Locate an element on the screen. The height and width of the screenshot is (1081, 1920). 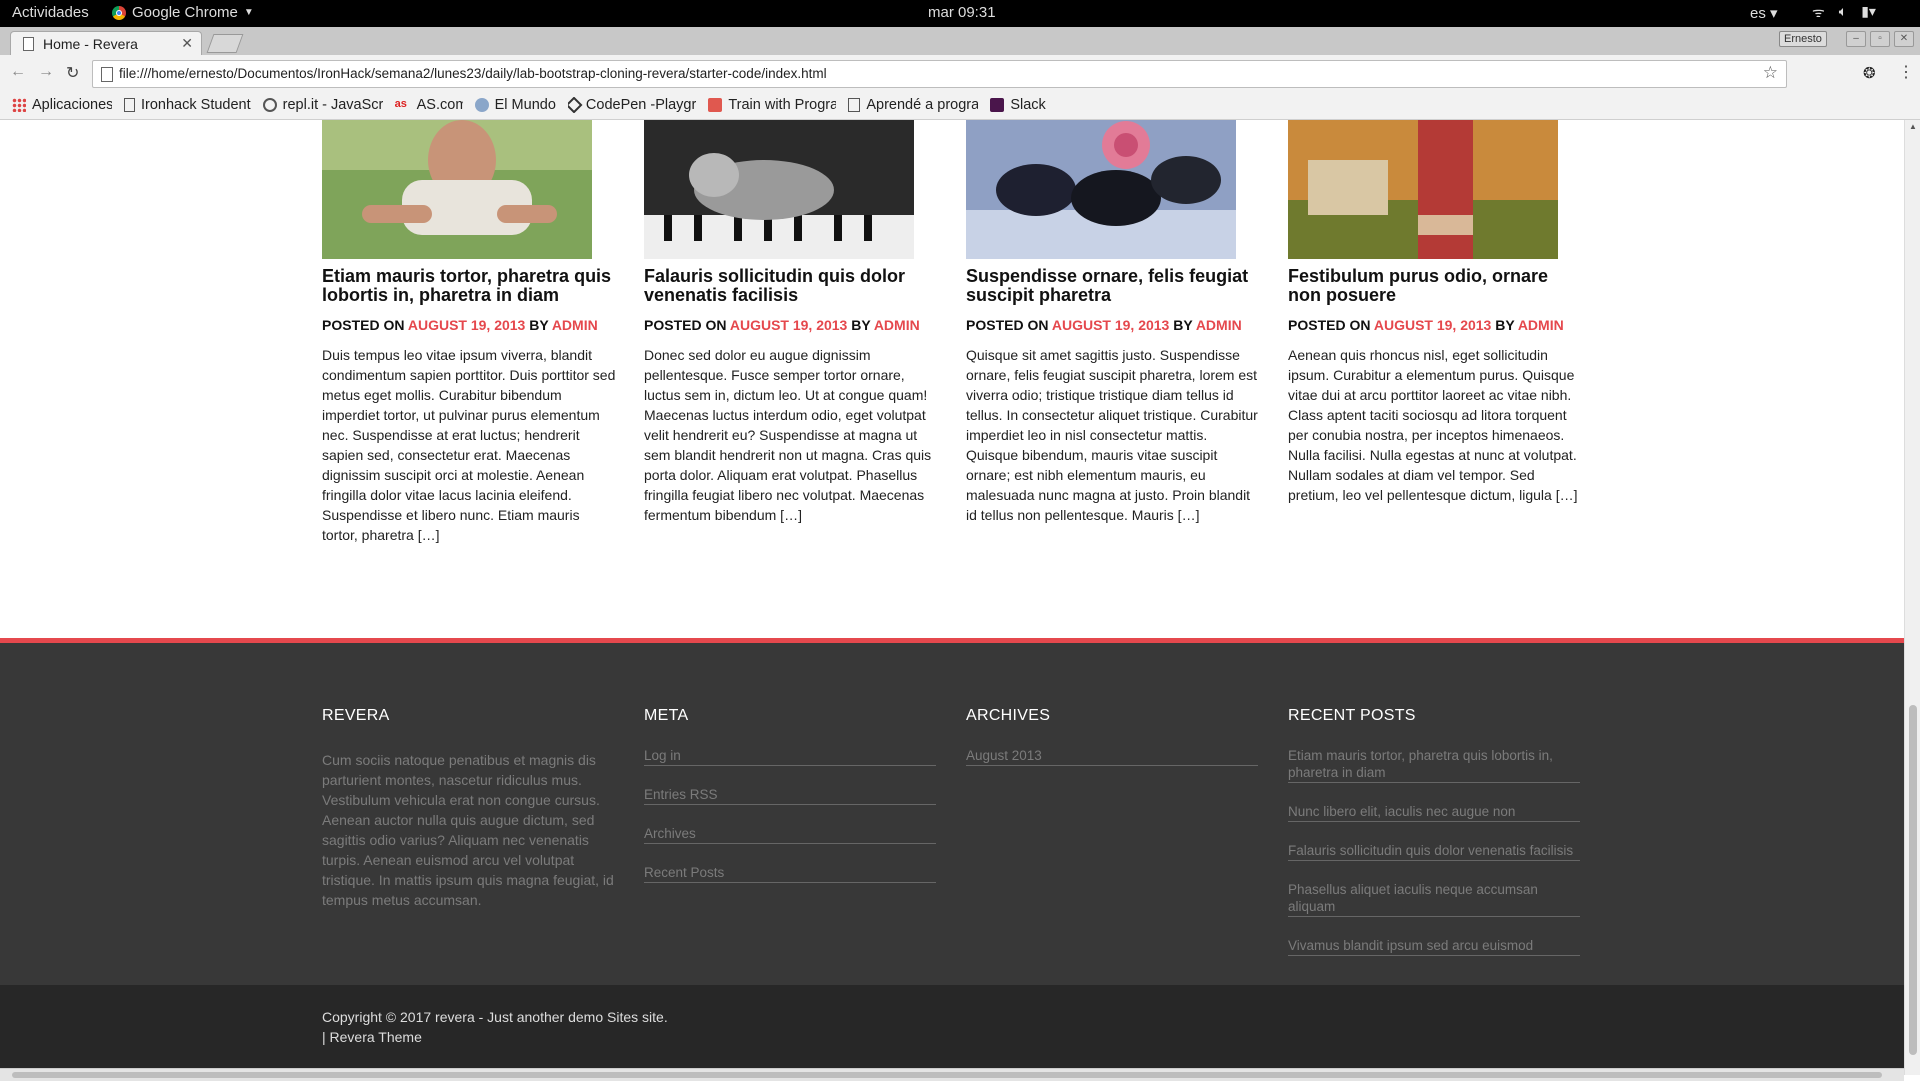
bookmark-item: CodePen -Playgr is located at coordinates (632, 105).